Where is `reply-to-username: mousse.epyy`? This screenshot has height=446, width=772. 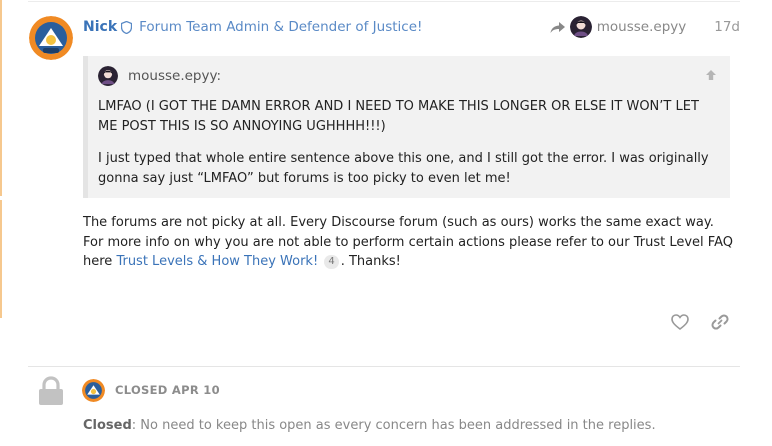 reply-to-username: mousse.epyy is located at coordinates (641, 27).